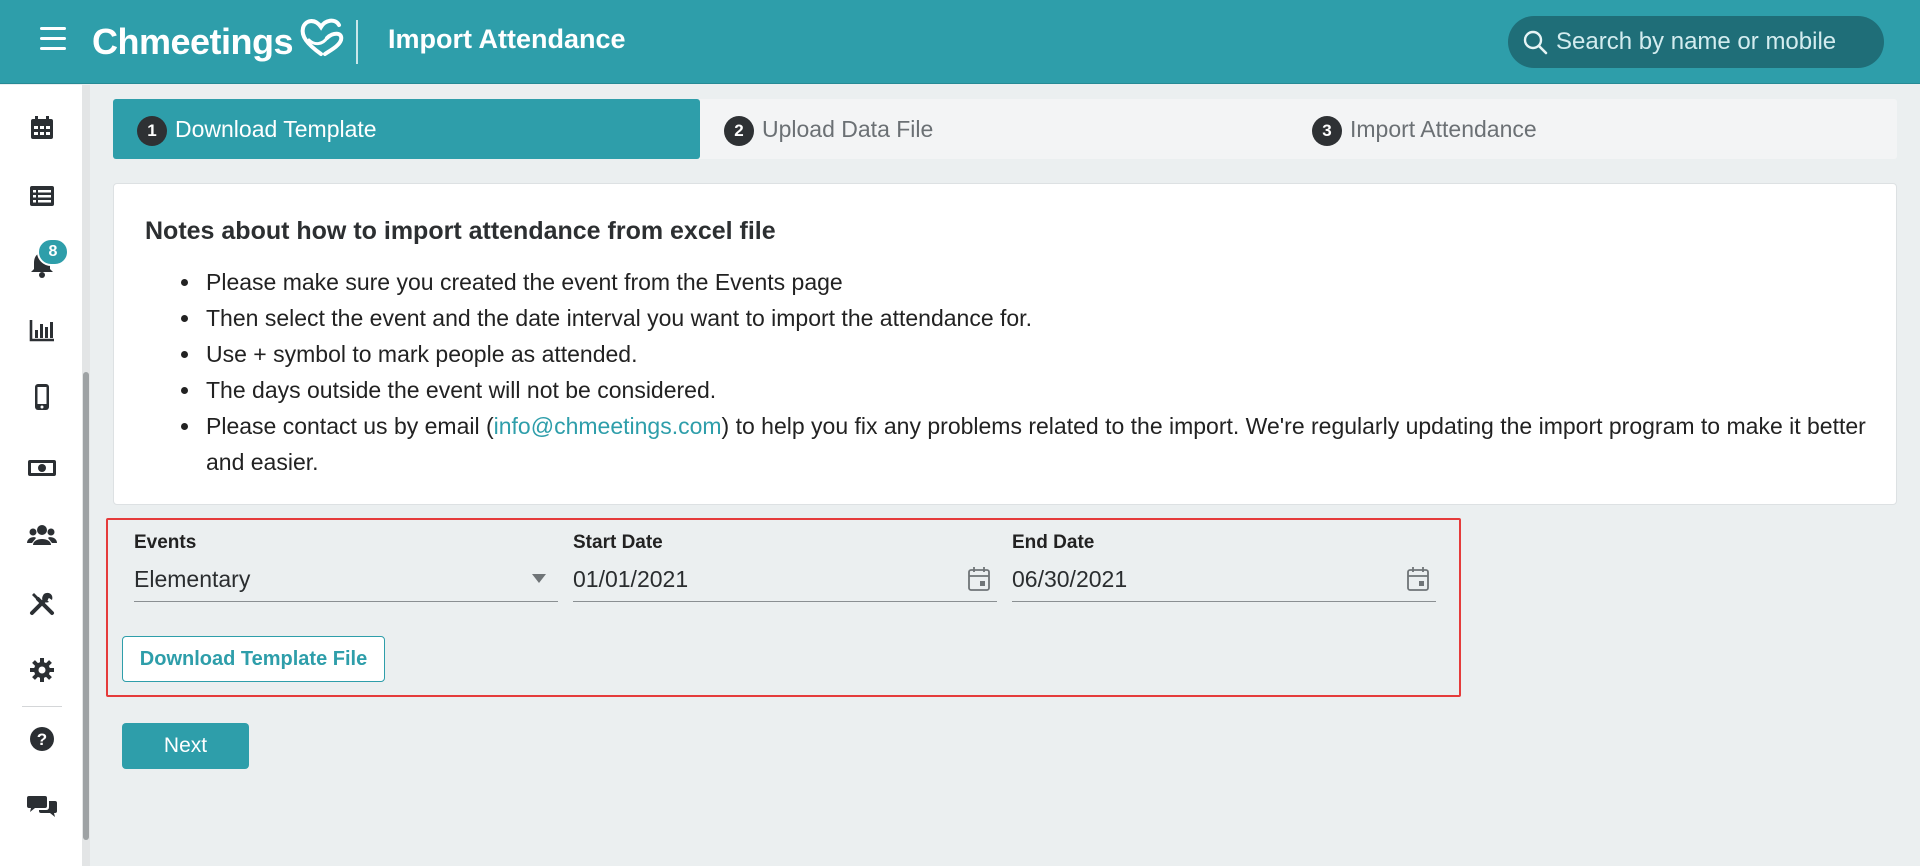 This screenshot has width=1920, height=866. I want to click on search-icon, so click(1535, 42).